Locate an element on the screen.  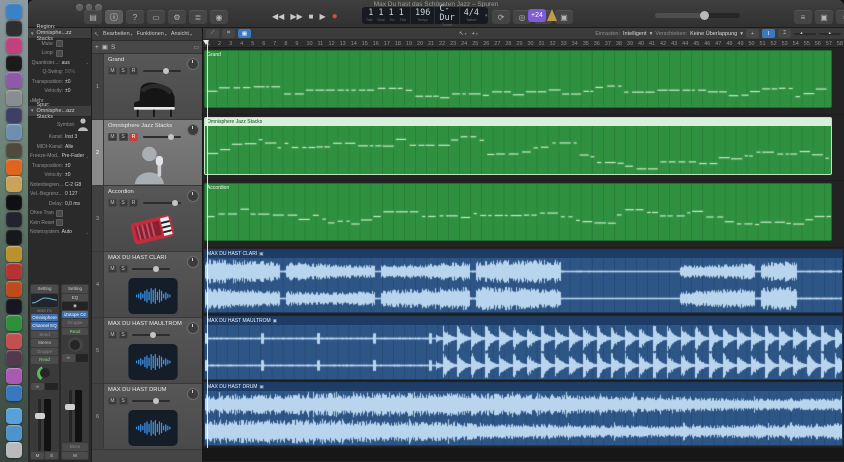
record-button: ● is located at coordinates (335, 17).